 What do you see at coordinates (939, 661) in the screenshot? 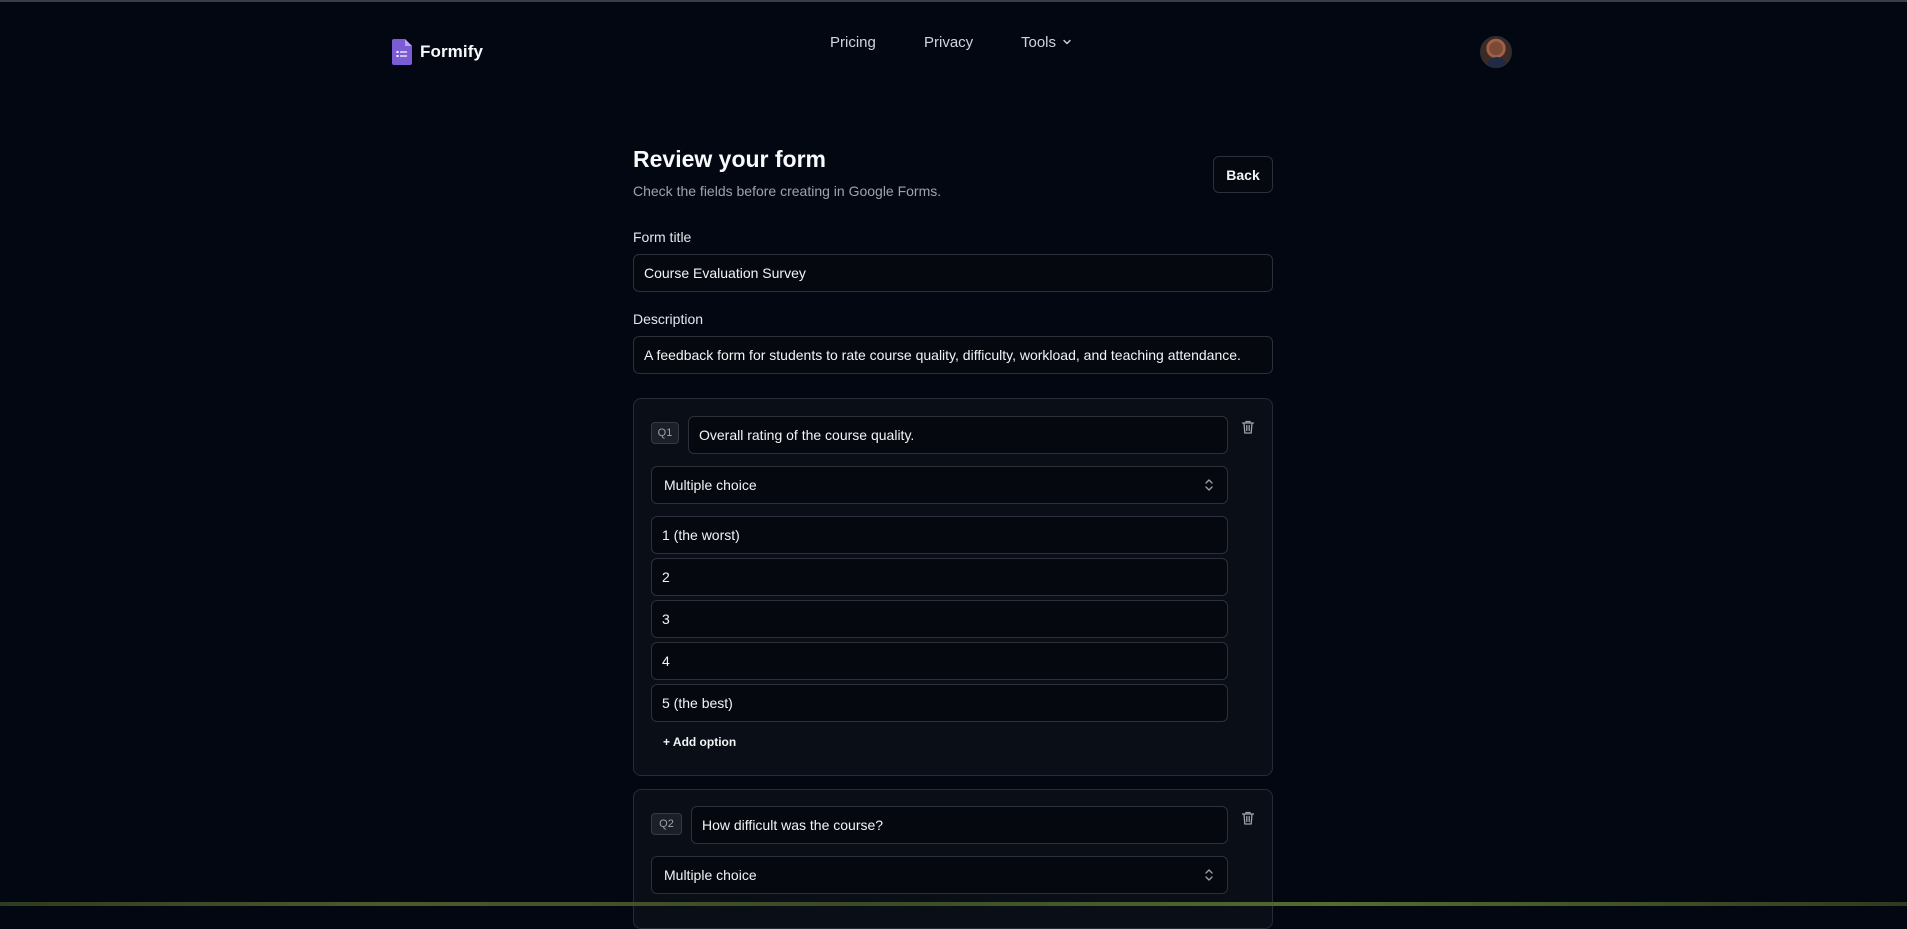
I see `option-input: 4` at bounding box center [939, 661].